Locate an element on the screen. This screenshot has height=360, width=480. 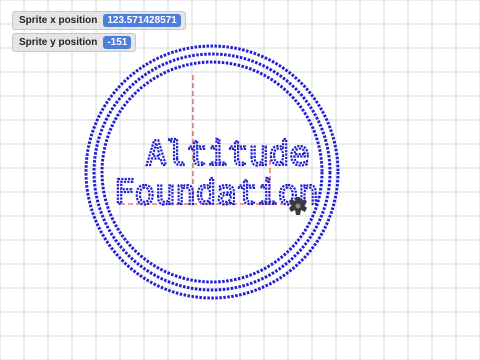
logo-line-1: Altitude is located at coordinates (228, 154).